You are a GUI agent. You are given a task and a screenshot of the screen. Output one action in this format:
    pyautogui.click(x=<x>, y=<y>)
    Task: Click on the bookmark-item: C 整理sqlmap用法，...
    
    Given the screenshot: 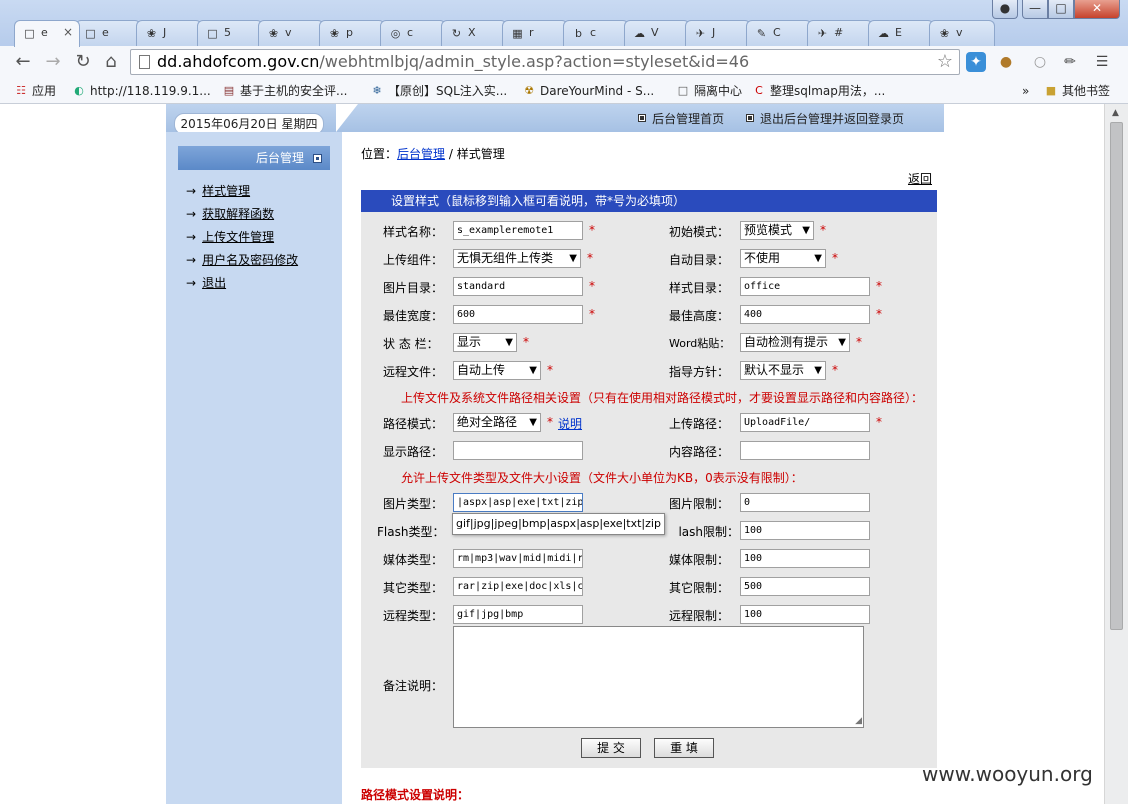 What is the action you would take?
    pyautogui.click(x=818, y=91)
    